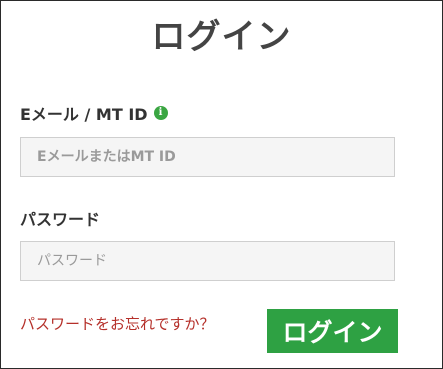 The height and width of the screenshot is (369, 443). Describe the element at coordinates (117, 323) in the screenshot. I see `forgot-password-link: パスワードをお忘れですか？` at that location.